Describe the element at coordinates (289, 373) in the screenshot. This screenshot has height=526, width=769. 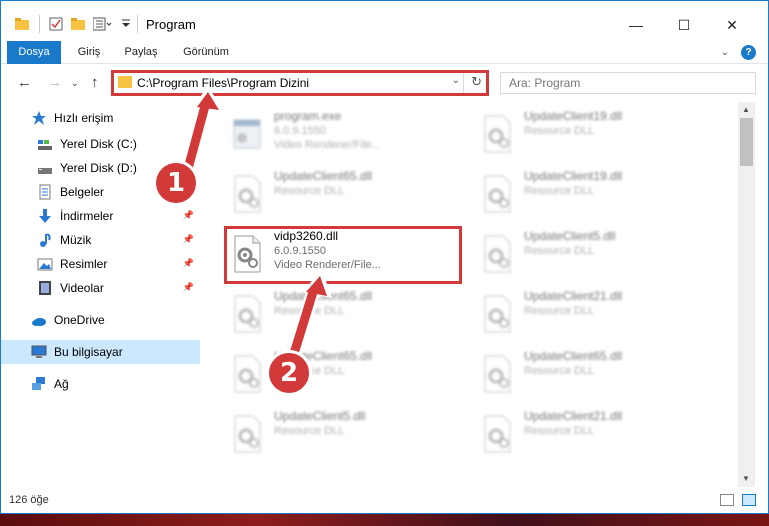
I see `step-2-badge: 2` at that location.